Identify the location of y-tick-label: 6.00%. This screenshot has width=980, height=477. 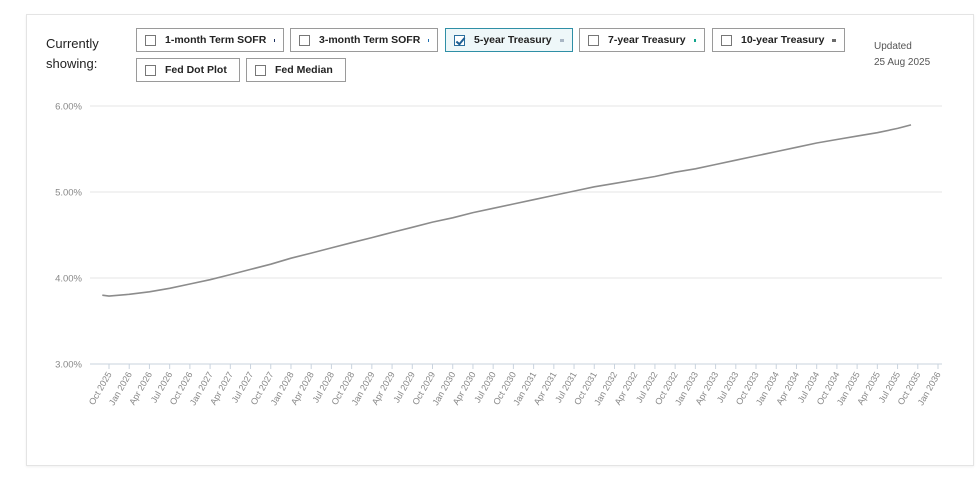
(68, 107).